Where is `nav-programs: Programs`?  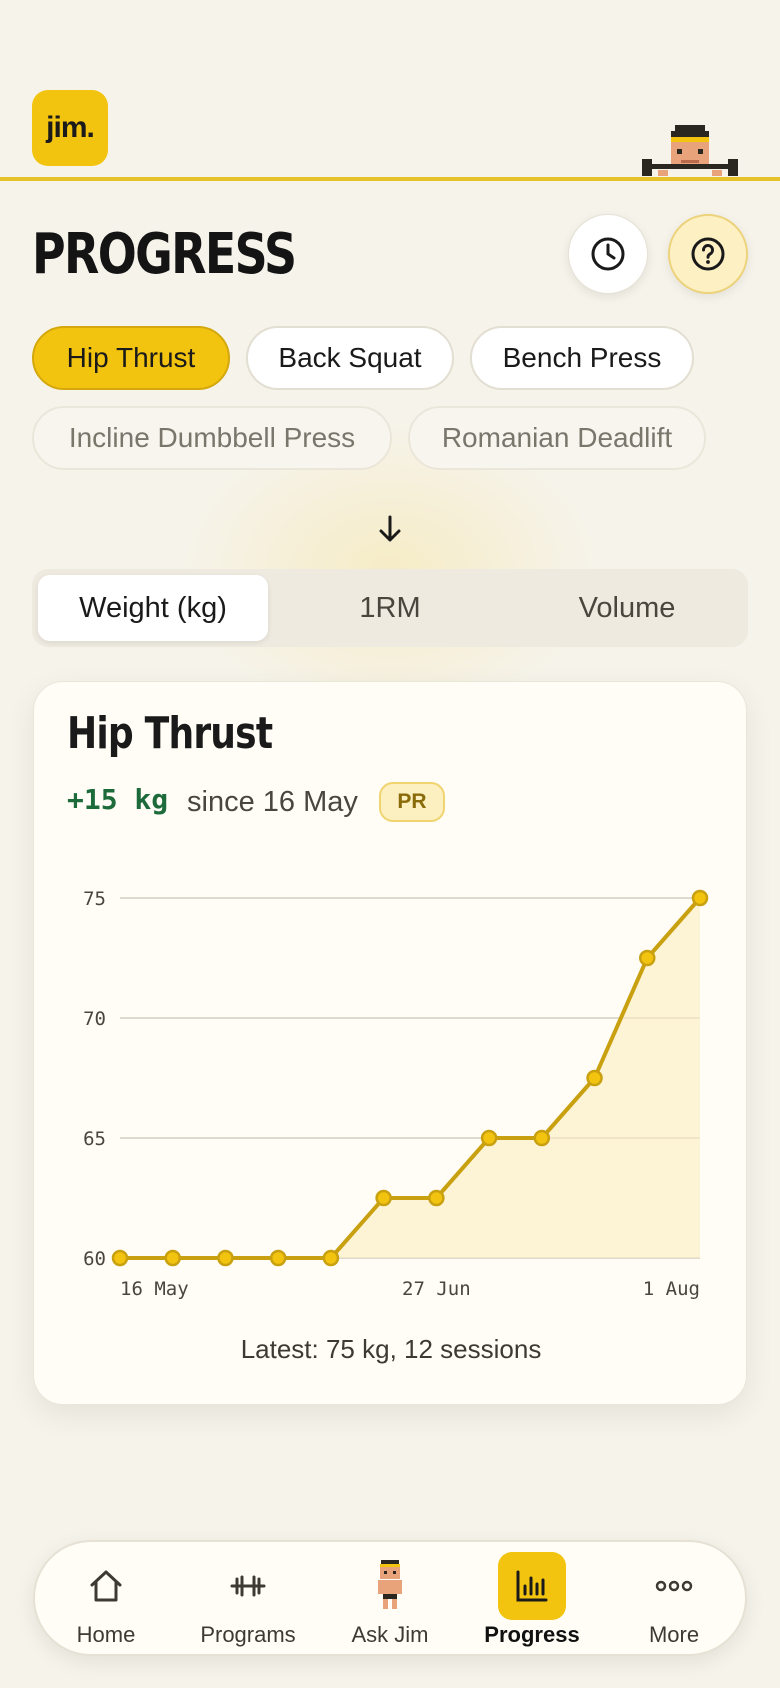 nav-programs: Programs is located at coordinates (248, 1600).